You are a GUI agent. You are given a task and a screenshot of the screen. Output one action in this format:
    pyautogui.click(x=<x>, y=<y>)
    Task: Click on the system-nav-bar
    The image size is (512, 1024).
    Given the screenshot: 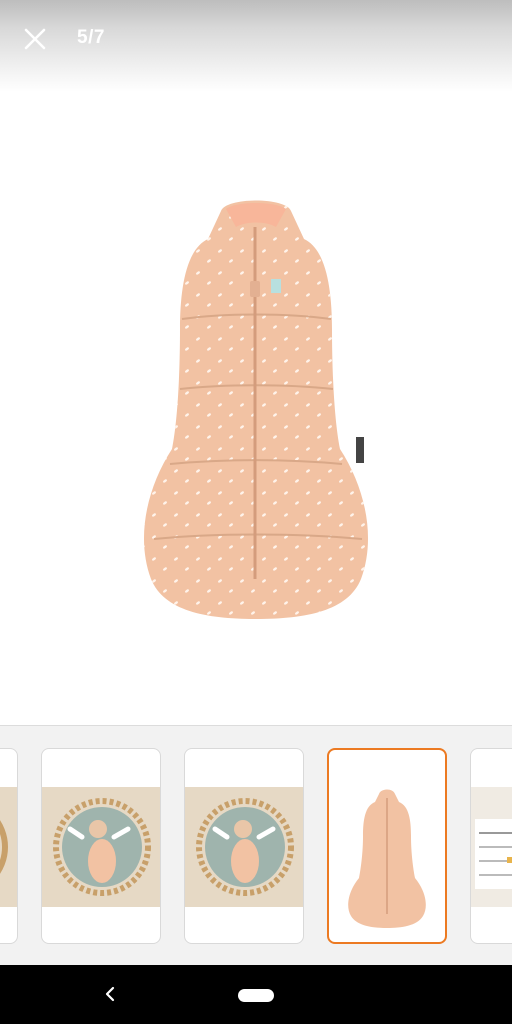 What is the action you would take?
    pyautogui.click(x=256, y=994)
    